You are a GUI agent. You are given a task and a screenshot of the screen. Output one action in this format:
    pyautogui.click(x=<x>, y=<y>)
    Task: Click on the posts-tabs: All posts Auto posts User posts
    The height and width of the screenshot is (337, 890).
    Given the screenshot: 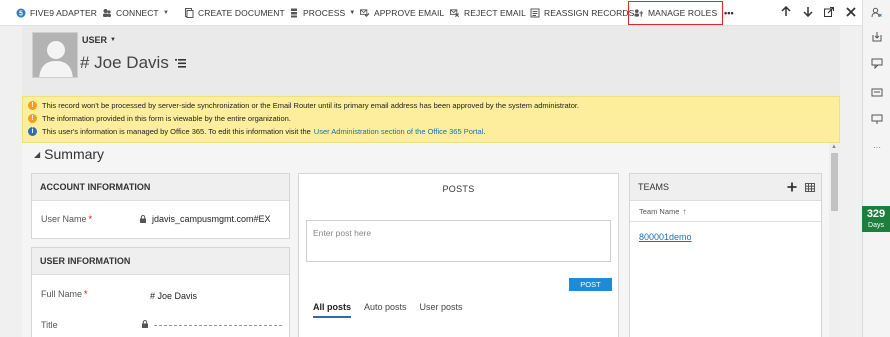 What is the action you would take?
    pyautogui.click(x=388, y=310)
    